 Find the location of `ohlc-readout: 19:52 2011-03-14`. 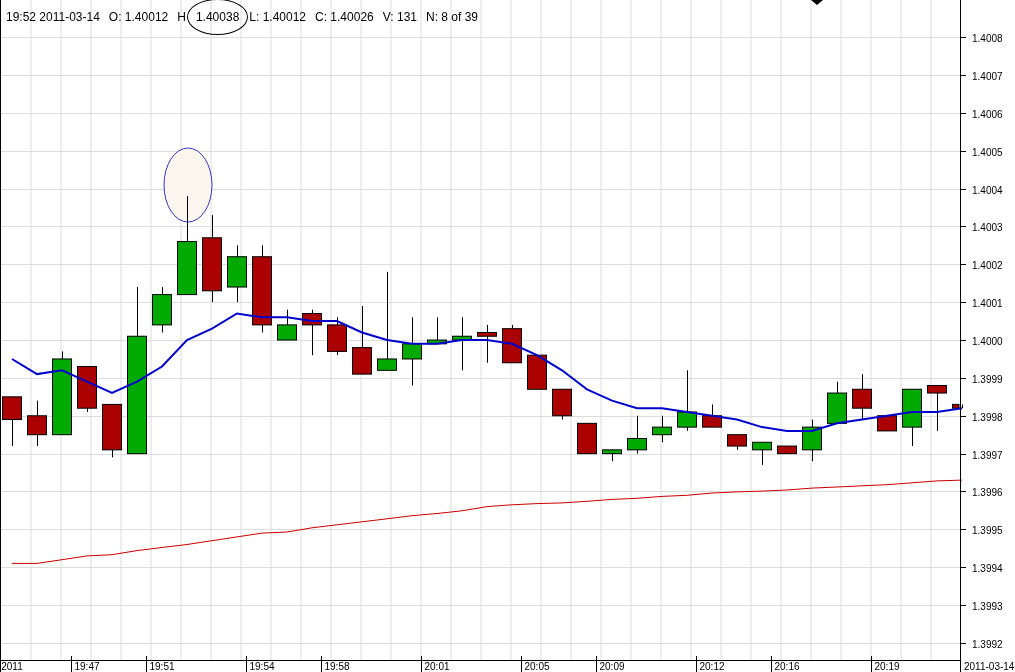

ohlc-readout: 19:52 2011-03-14 is located at coordinates (53, 17).